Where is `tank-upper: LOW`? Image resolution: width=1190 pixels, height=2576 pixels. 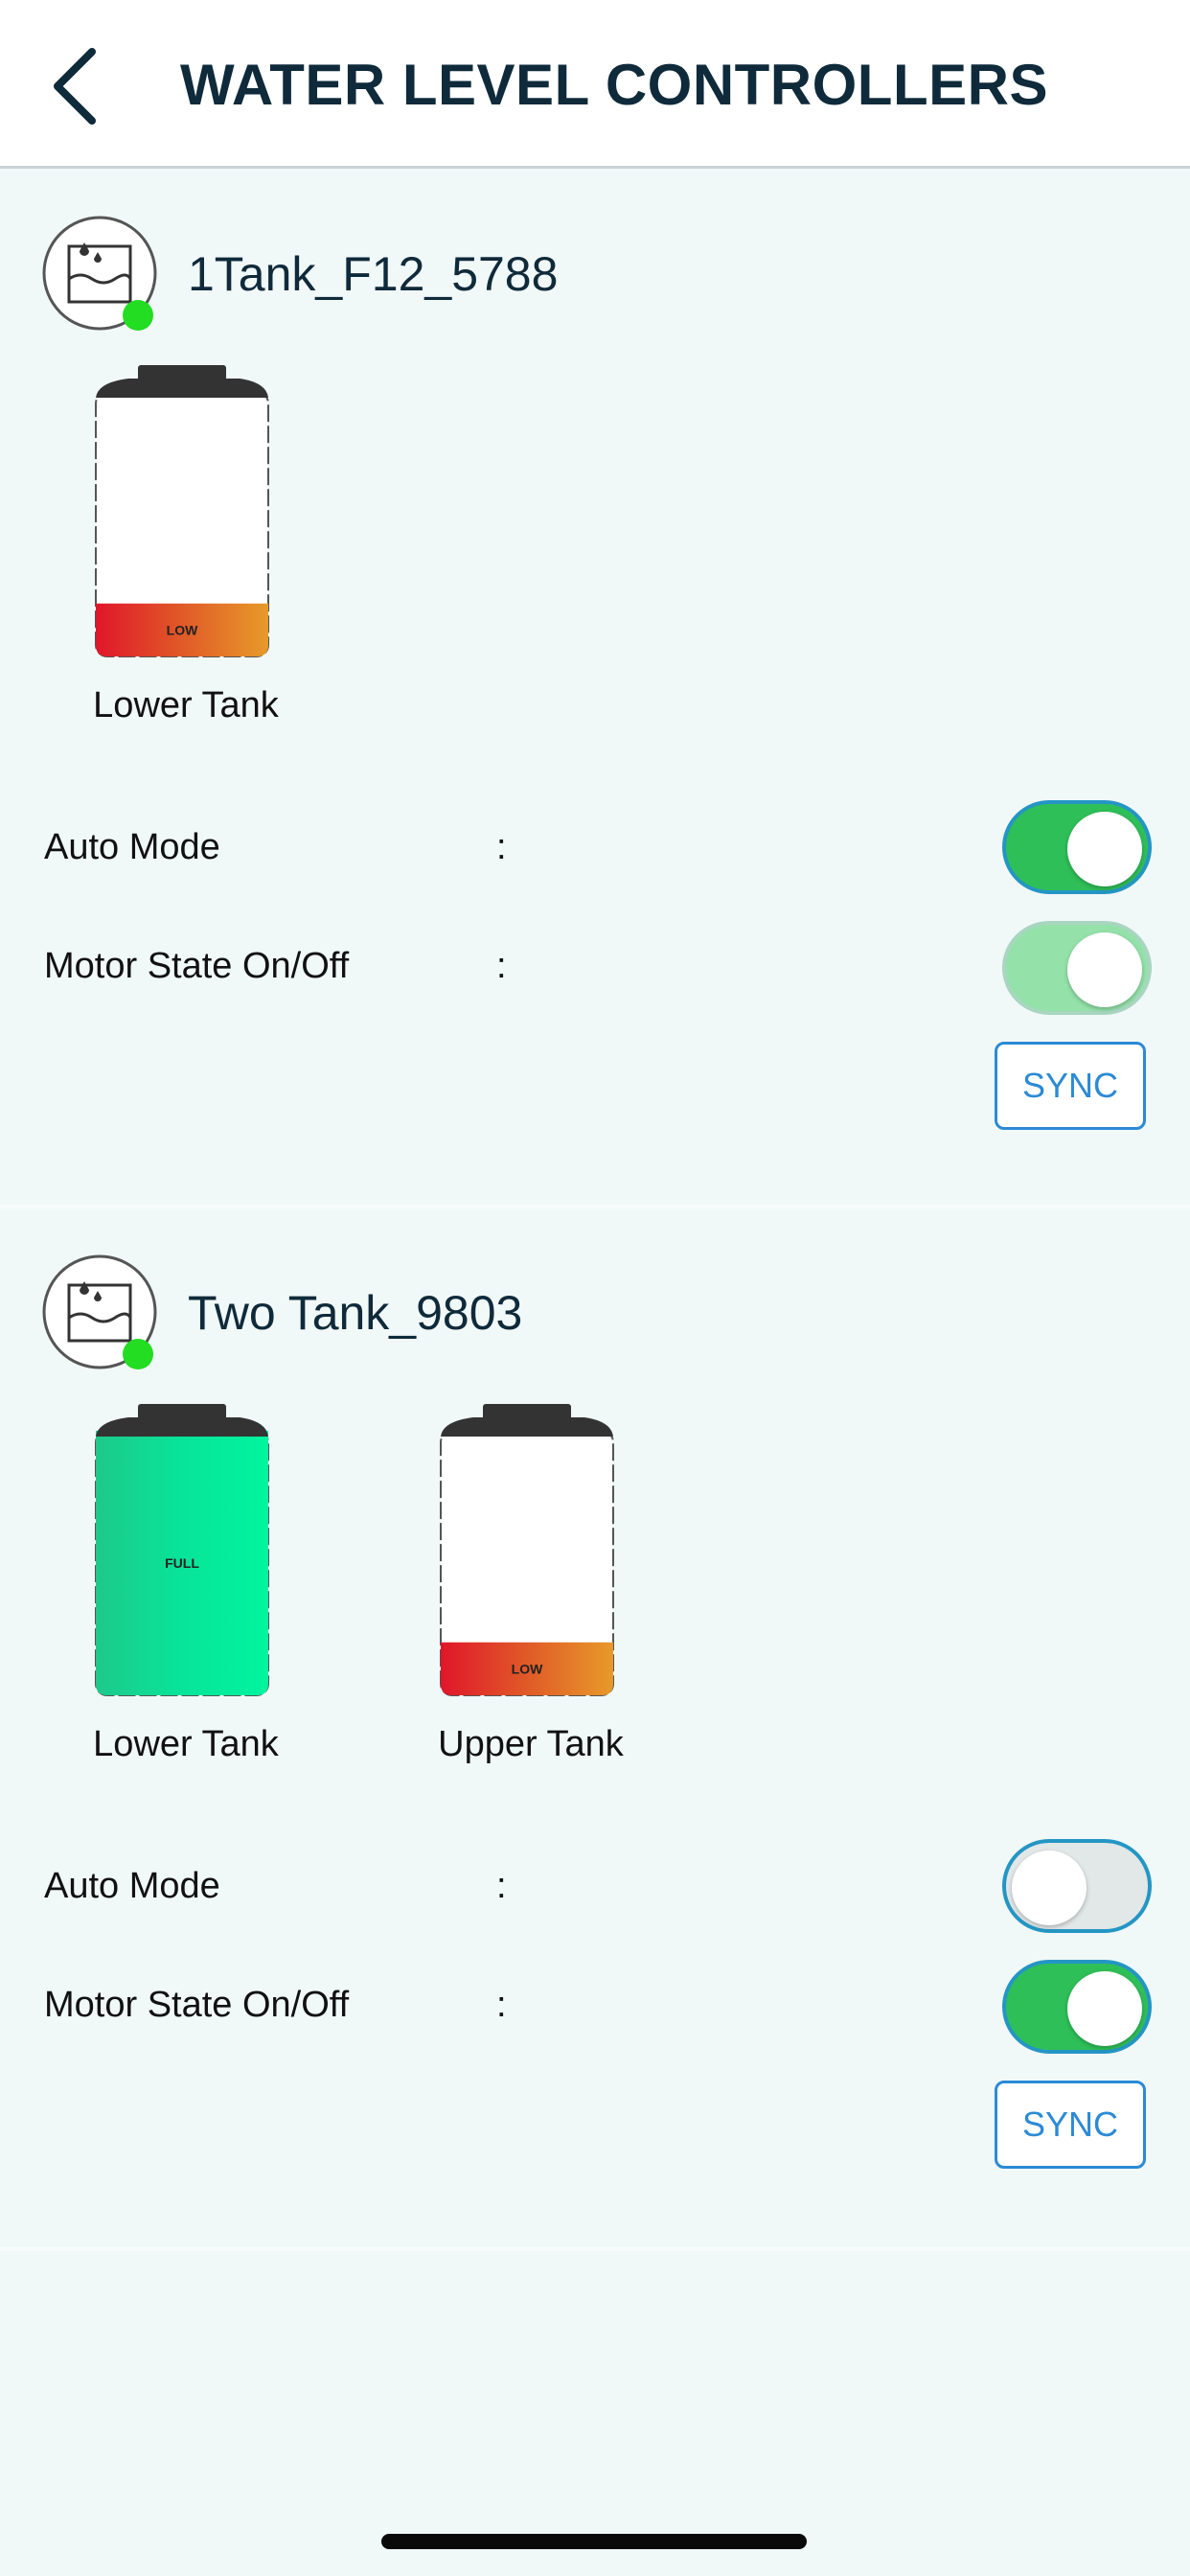
tank-upper: LOW is located at coordinates (531, 1554).